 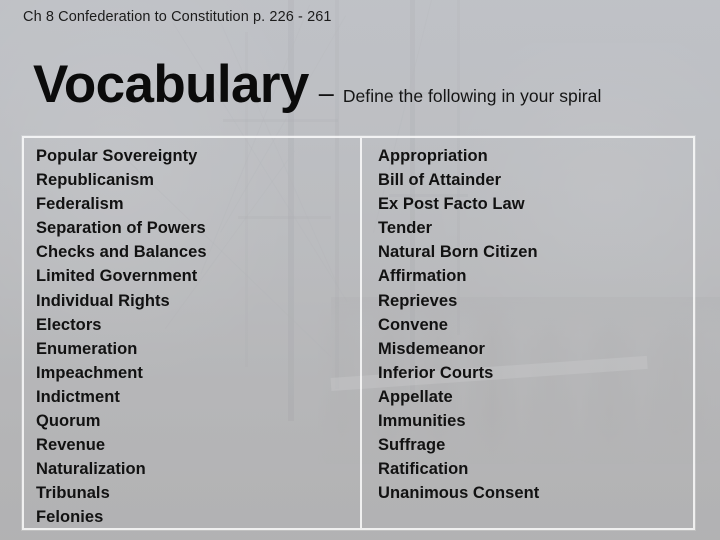 What do you see at coordinates (70, 517) in the screenshot?
I see `vocabulary-term: Felonies` at bounding box center [70, 517].